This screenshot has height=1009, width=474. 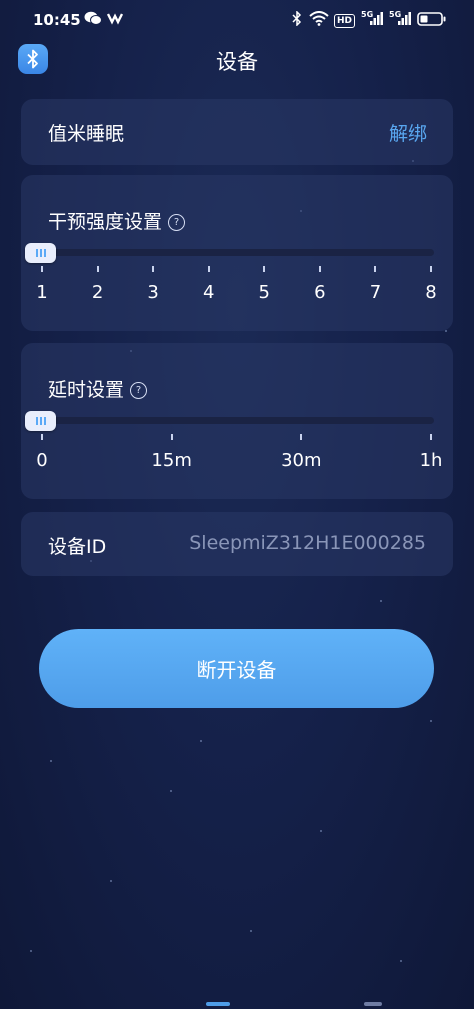 I want to click on status-bar: 10:45 HD 5G 5G, so click(x=237, y=19).